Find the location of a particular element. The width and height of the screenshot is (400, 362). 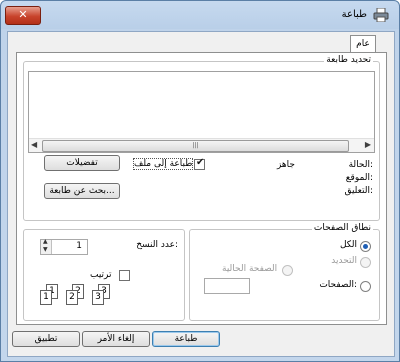

copies-label: عدد النسخ: is located at coordinates (157, 245).